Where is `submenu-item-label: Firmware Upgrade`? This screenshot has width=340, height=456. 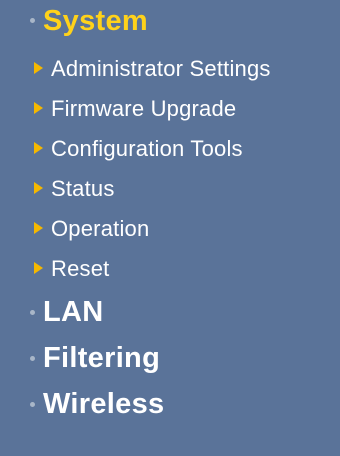
submenu-item-label: Firmware Upgrade is located at coordinates (144, 108).